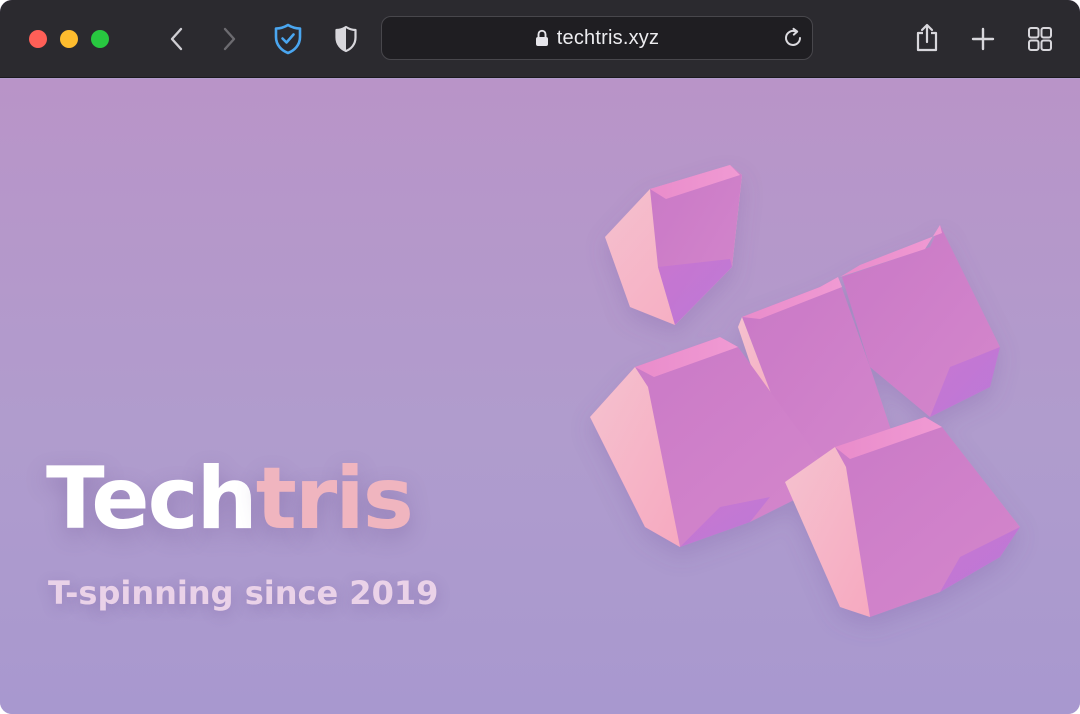 The height and width of the screenshot is (714, 1080). What do you see at coordinates (38, 39) in the screenshot?
I see `close-window-button` at bounding box center [38, 39].